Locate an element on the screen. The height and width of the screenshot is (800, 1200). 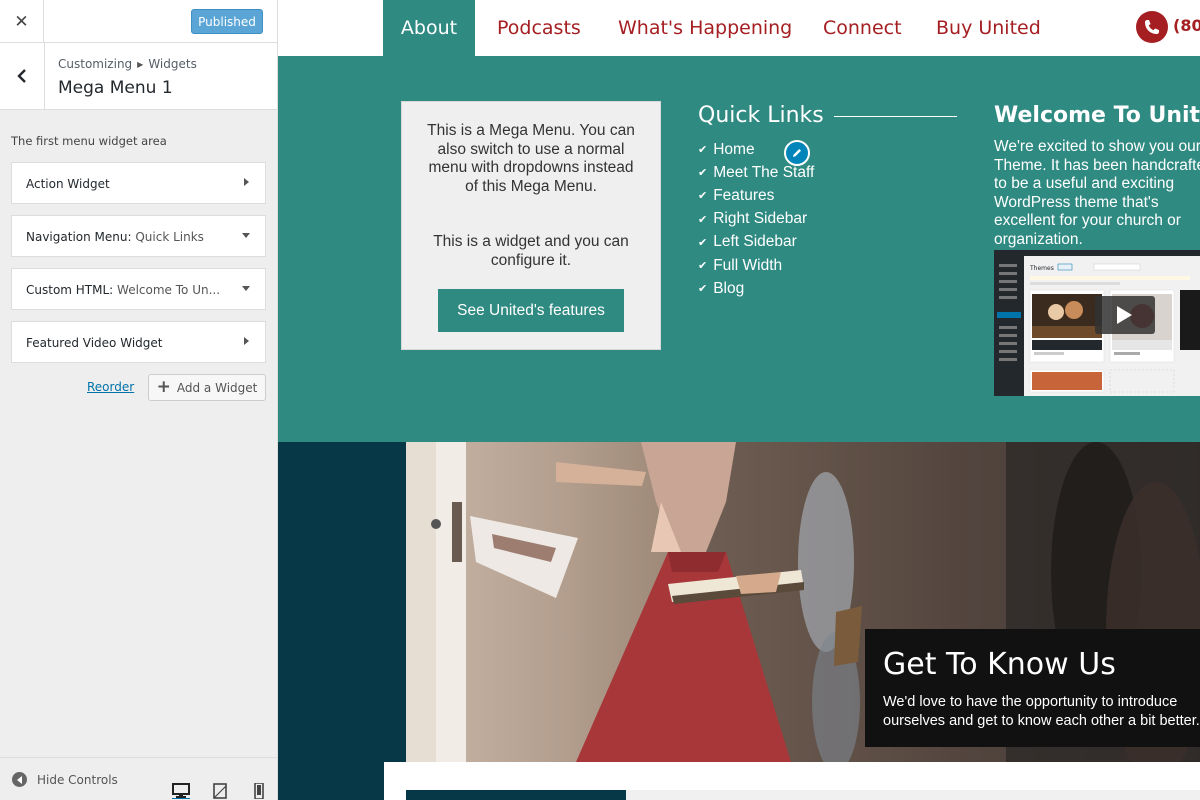
back-button is located at coordinates (22, 76).